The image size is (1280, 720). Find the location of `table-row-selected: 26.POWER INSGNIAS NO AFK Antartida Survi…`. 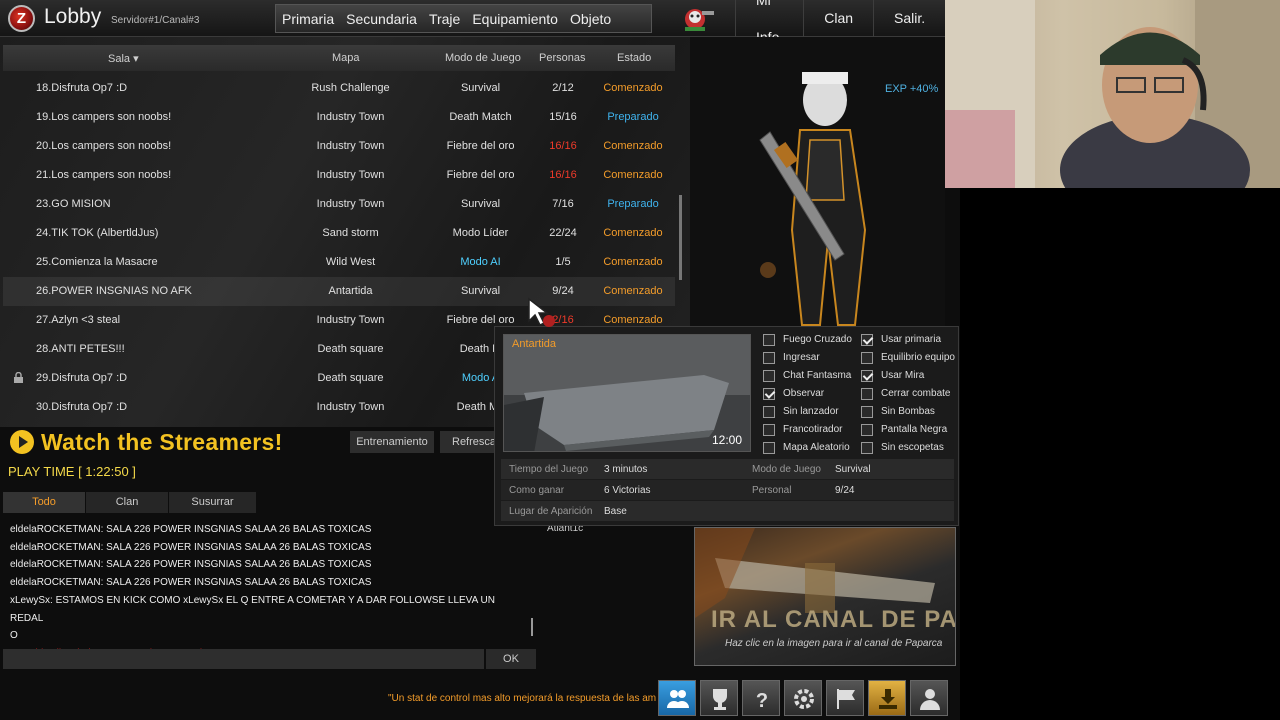

table-row-selected: 26.POWER INSGNIAS NO AFK Antartida Survi… is located at coordinates (339, 291).